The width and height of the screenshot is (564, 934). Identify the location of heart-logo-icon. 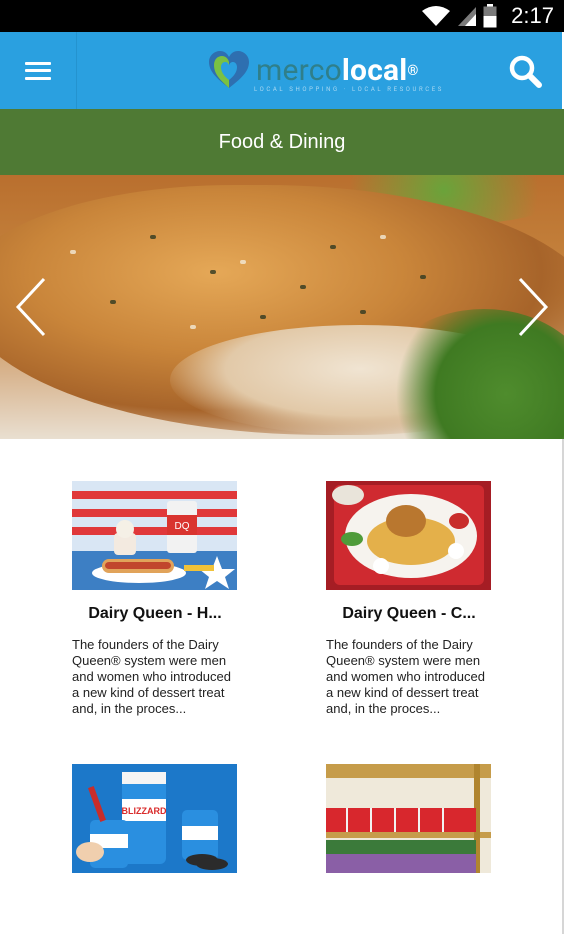
(229, 69).